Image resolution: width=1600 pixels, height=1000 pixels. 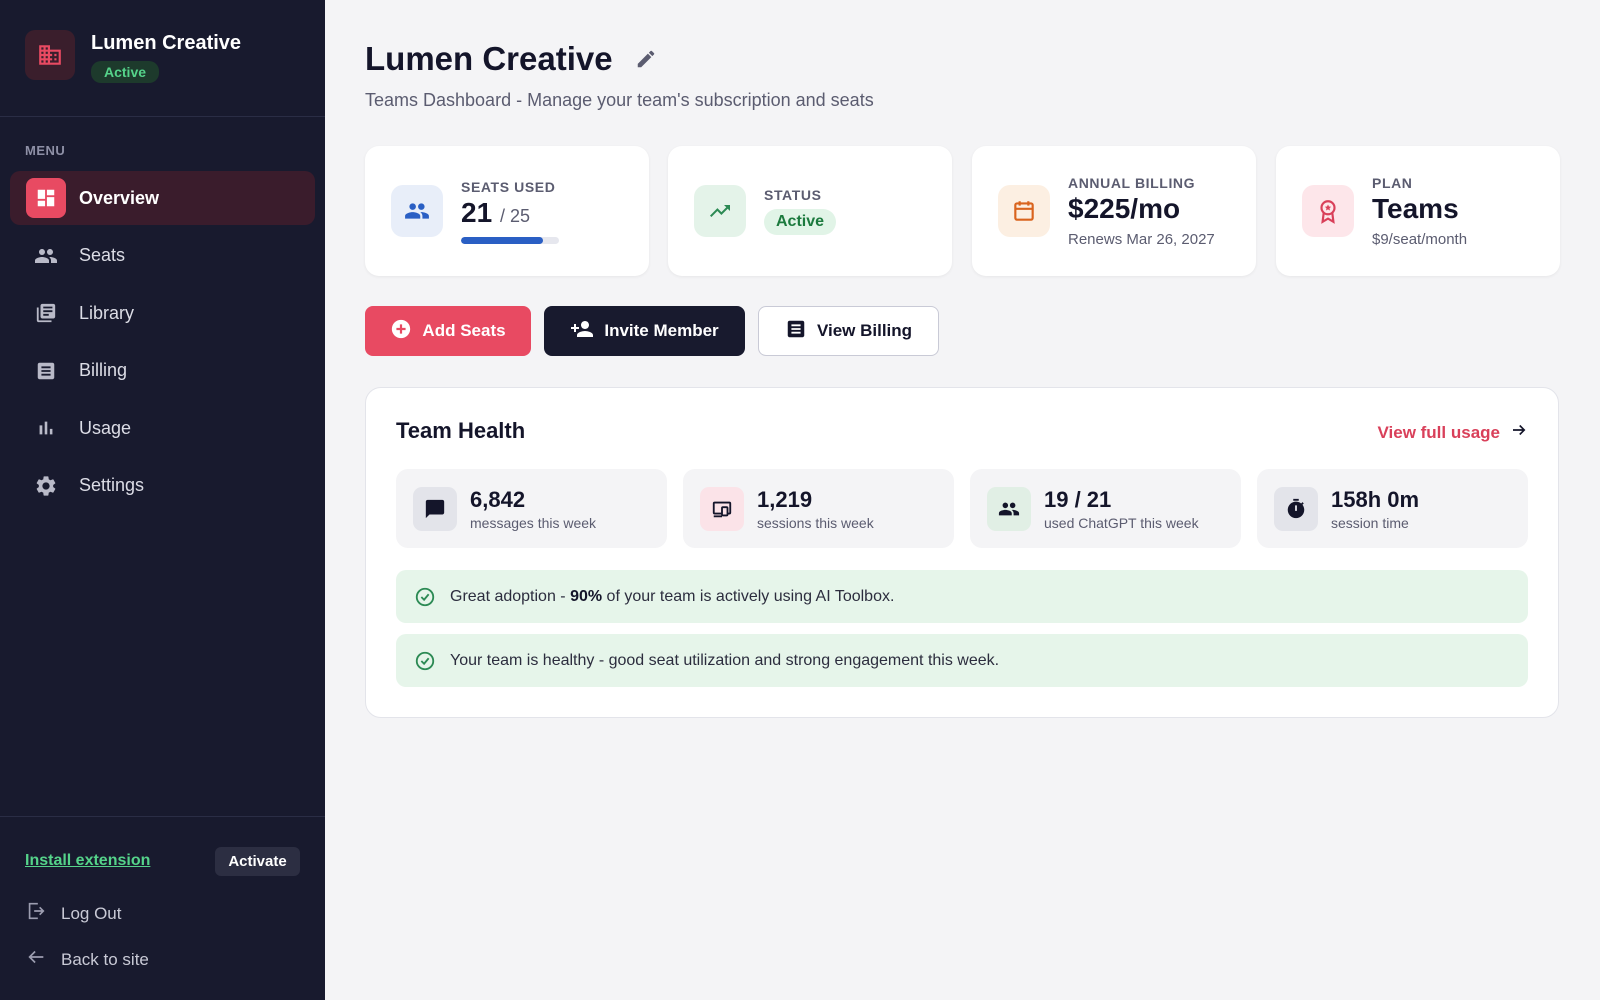 I want to click on adoption-percentage: 90%, so click(x=586, y=596).